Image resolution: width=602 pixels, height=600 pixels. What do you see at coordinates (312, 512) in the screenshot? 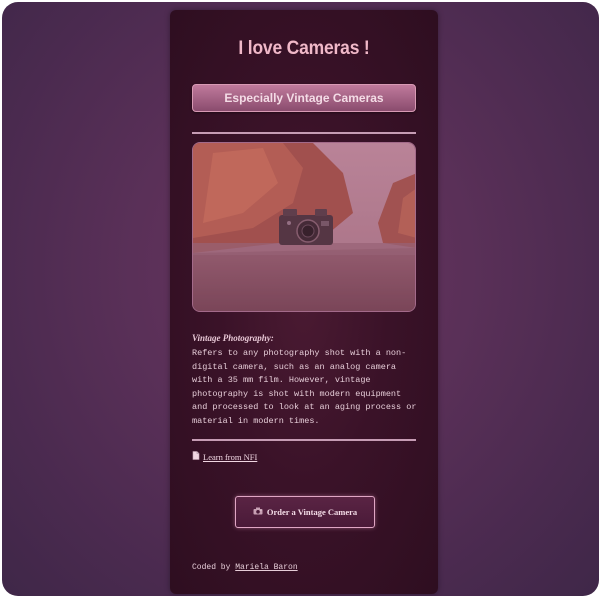
I see `order-camera-label: Order a Vintage Camera` at bounding box center [312, 512].